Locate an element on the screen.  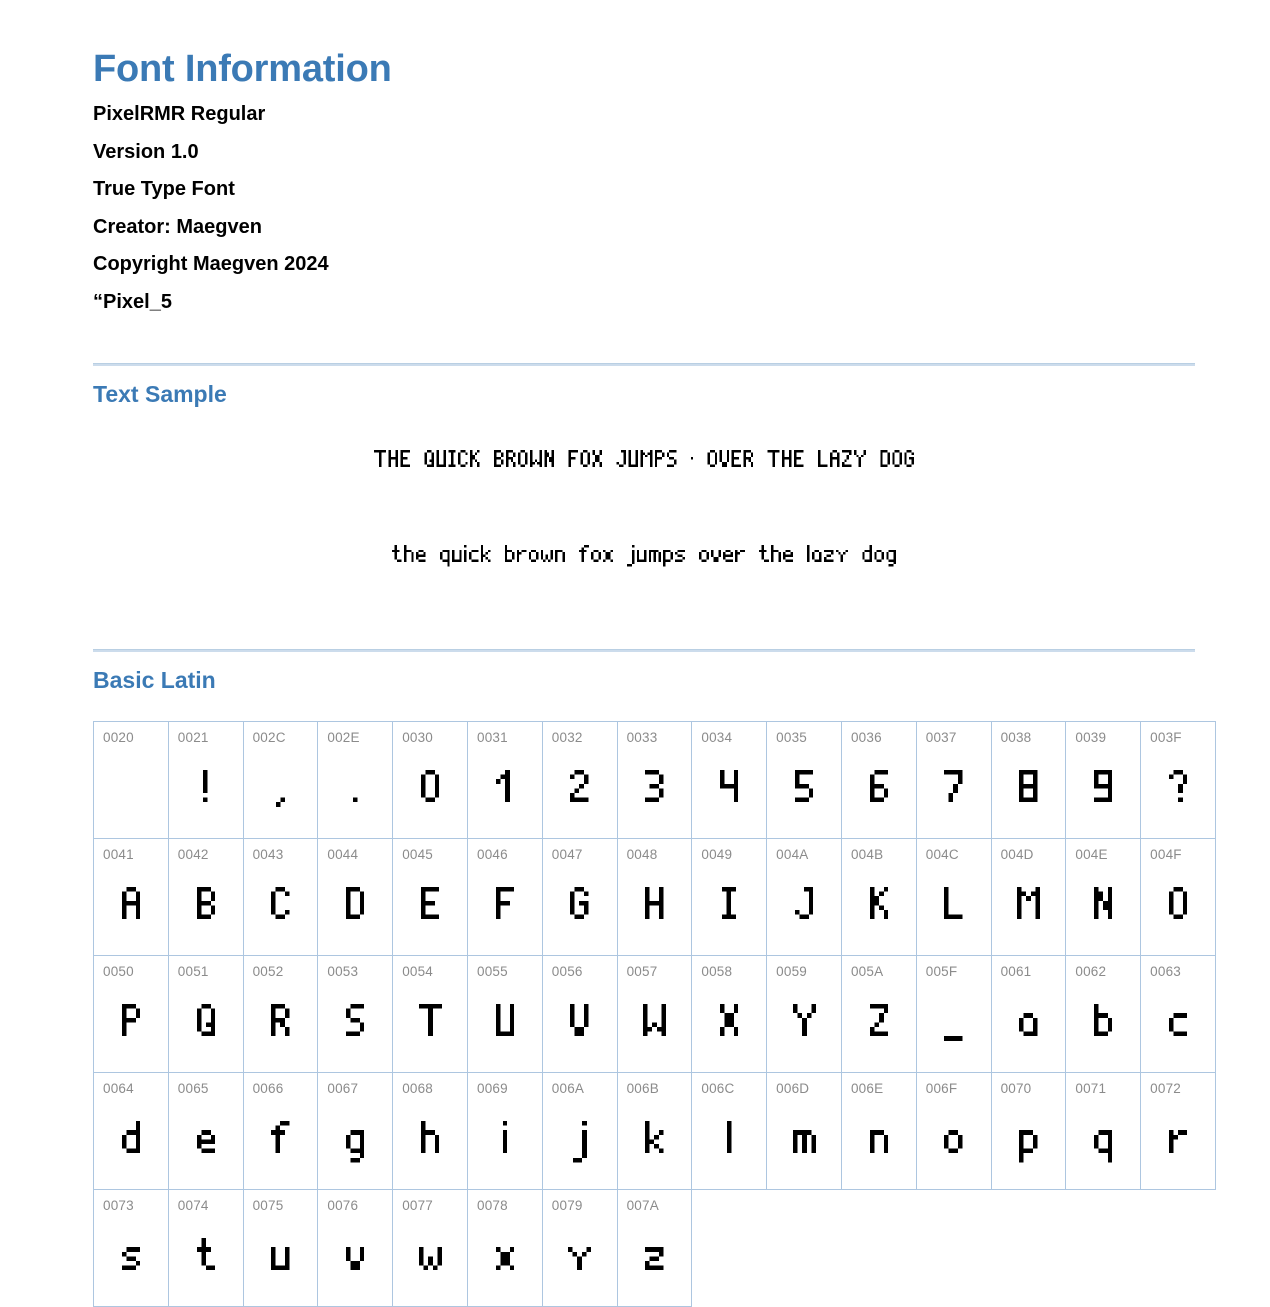
glyph-cell: 0033 is located at coordinates (655, 780).